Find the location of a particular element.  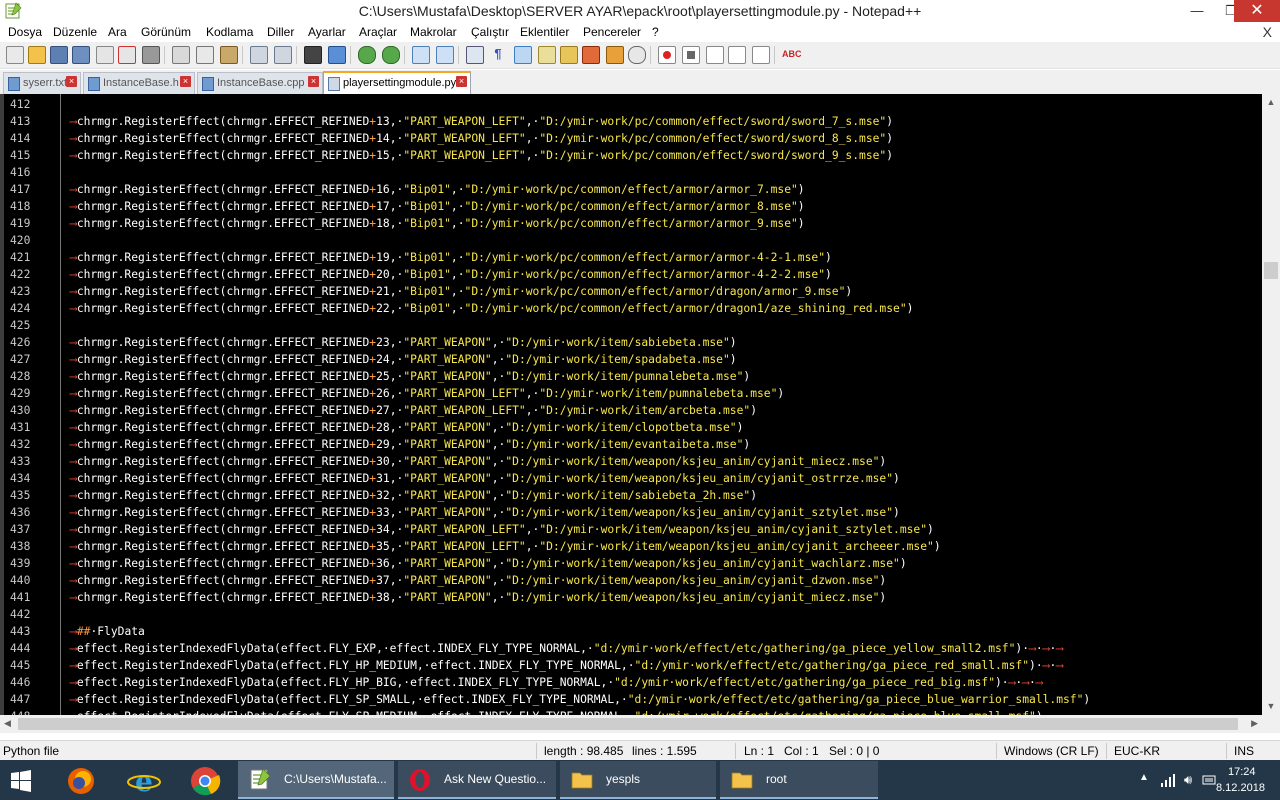

save-all-icon is located at coordinates (81, 55).